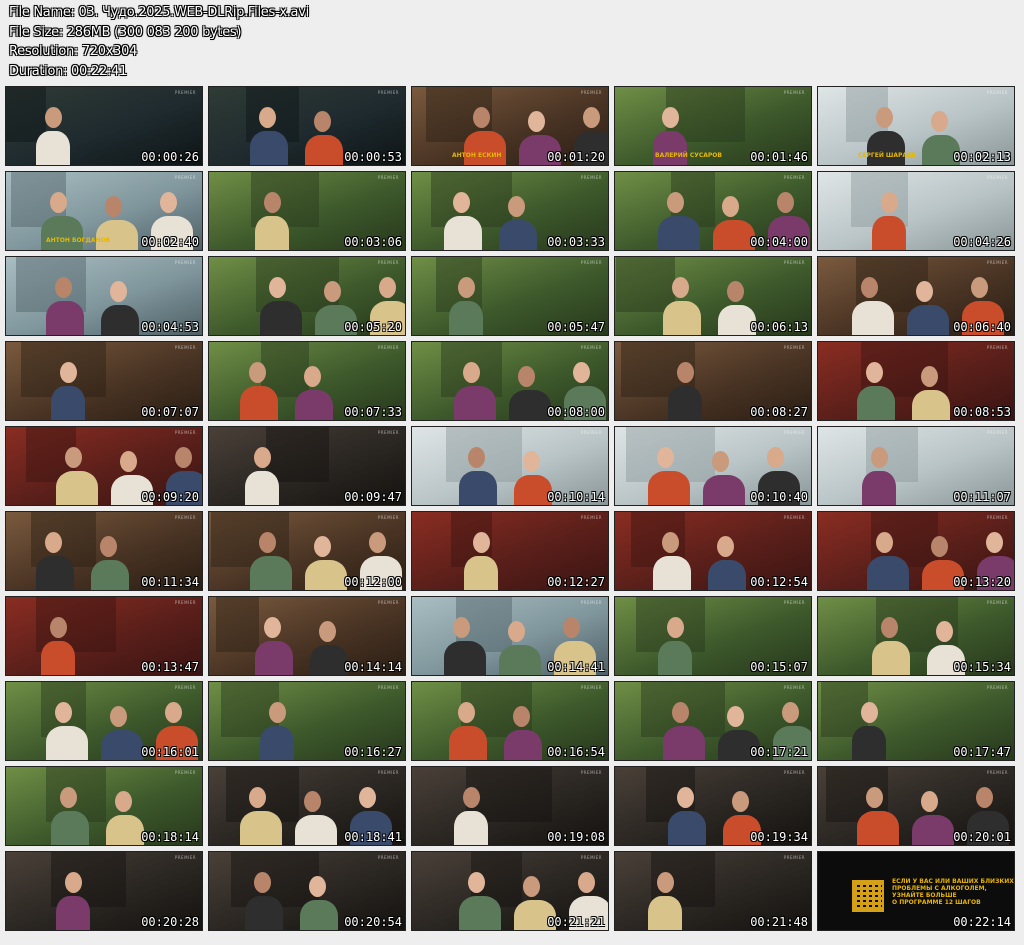 The width and height of the screenshot is (1024, 945). What do you see at coordinates (916, 636) in the screenshot?
I see `video-thumbnail: PREMIER 00:15:34` at bounding box center [916, 636].